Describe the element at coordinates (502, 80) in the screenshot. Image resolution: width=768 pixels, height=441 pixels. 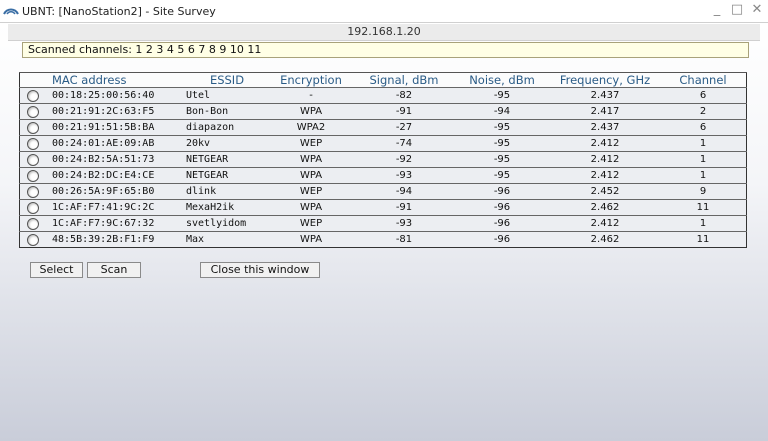
I see `header-noise: Noise, dBm` at that location.